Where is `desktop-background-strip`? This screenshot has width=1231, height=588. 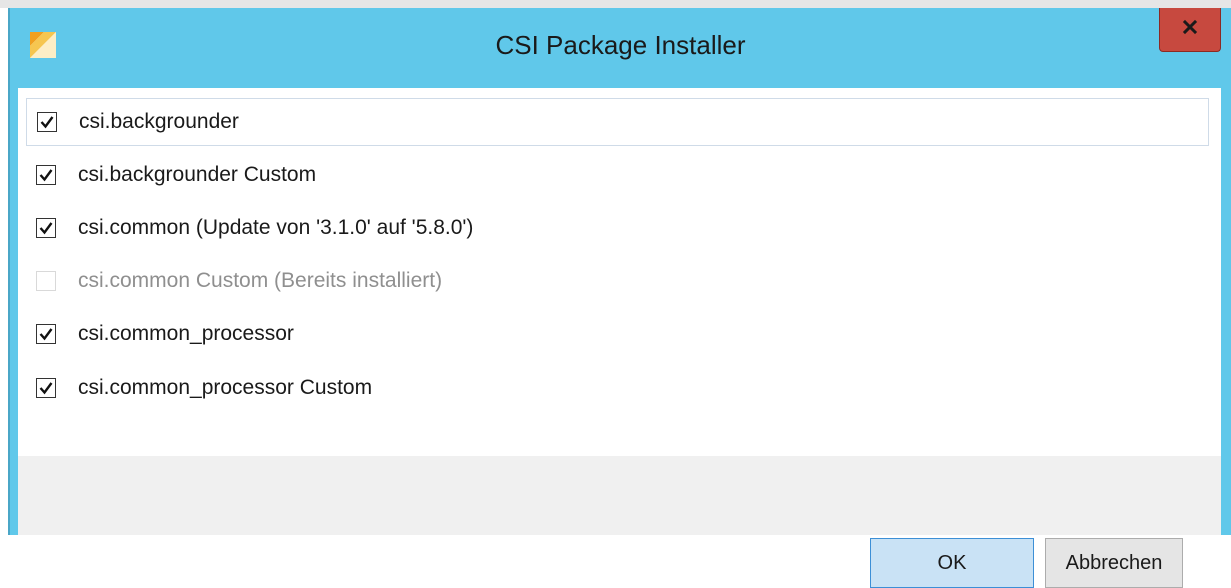 desktop-background-strip is located at coordinates (615, 4).